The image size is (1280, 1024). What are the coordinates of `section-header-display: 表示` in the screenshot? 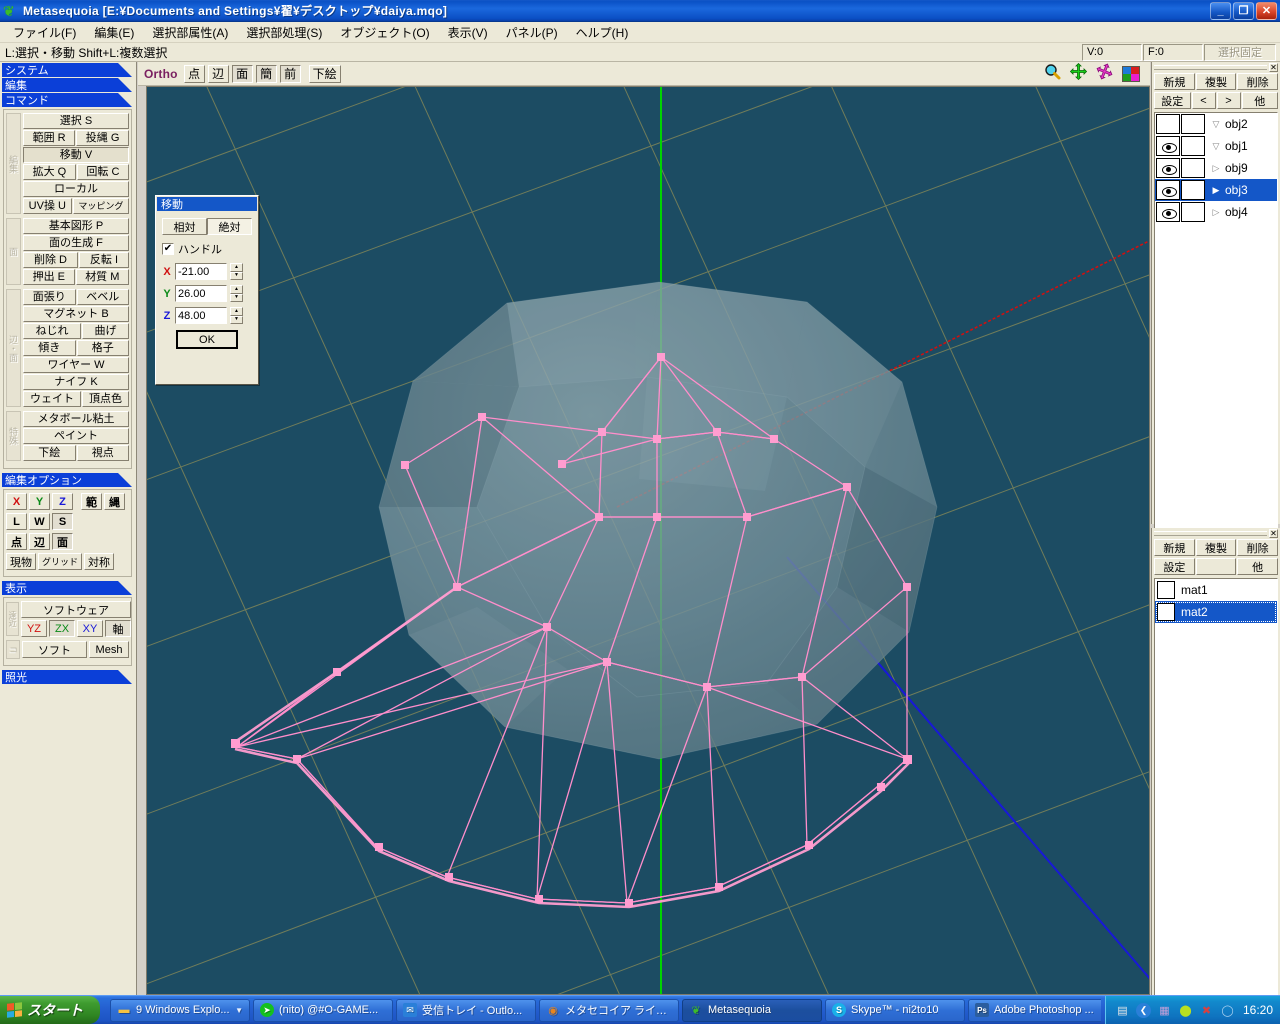 It's located at (67, 588).